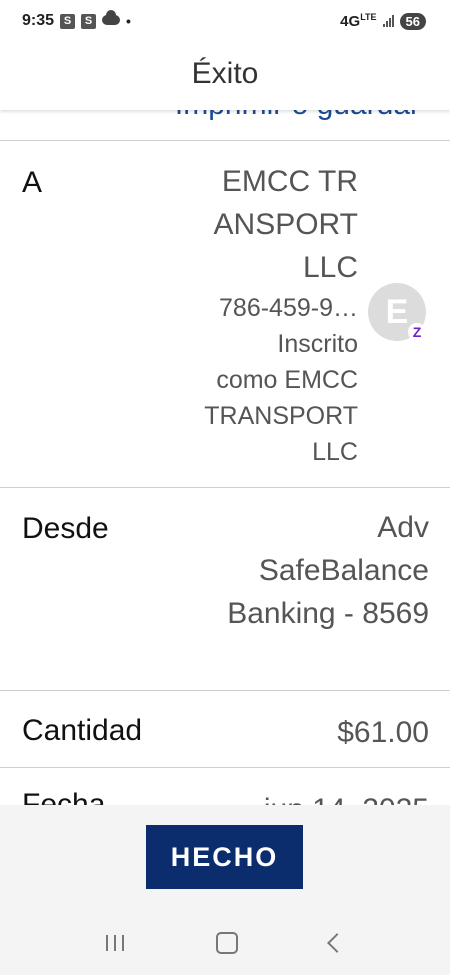 The width and height of the screenshot is (450, 975). I want to click on enrolled-line: Inscrito, so click(317, 344).